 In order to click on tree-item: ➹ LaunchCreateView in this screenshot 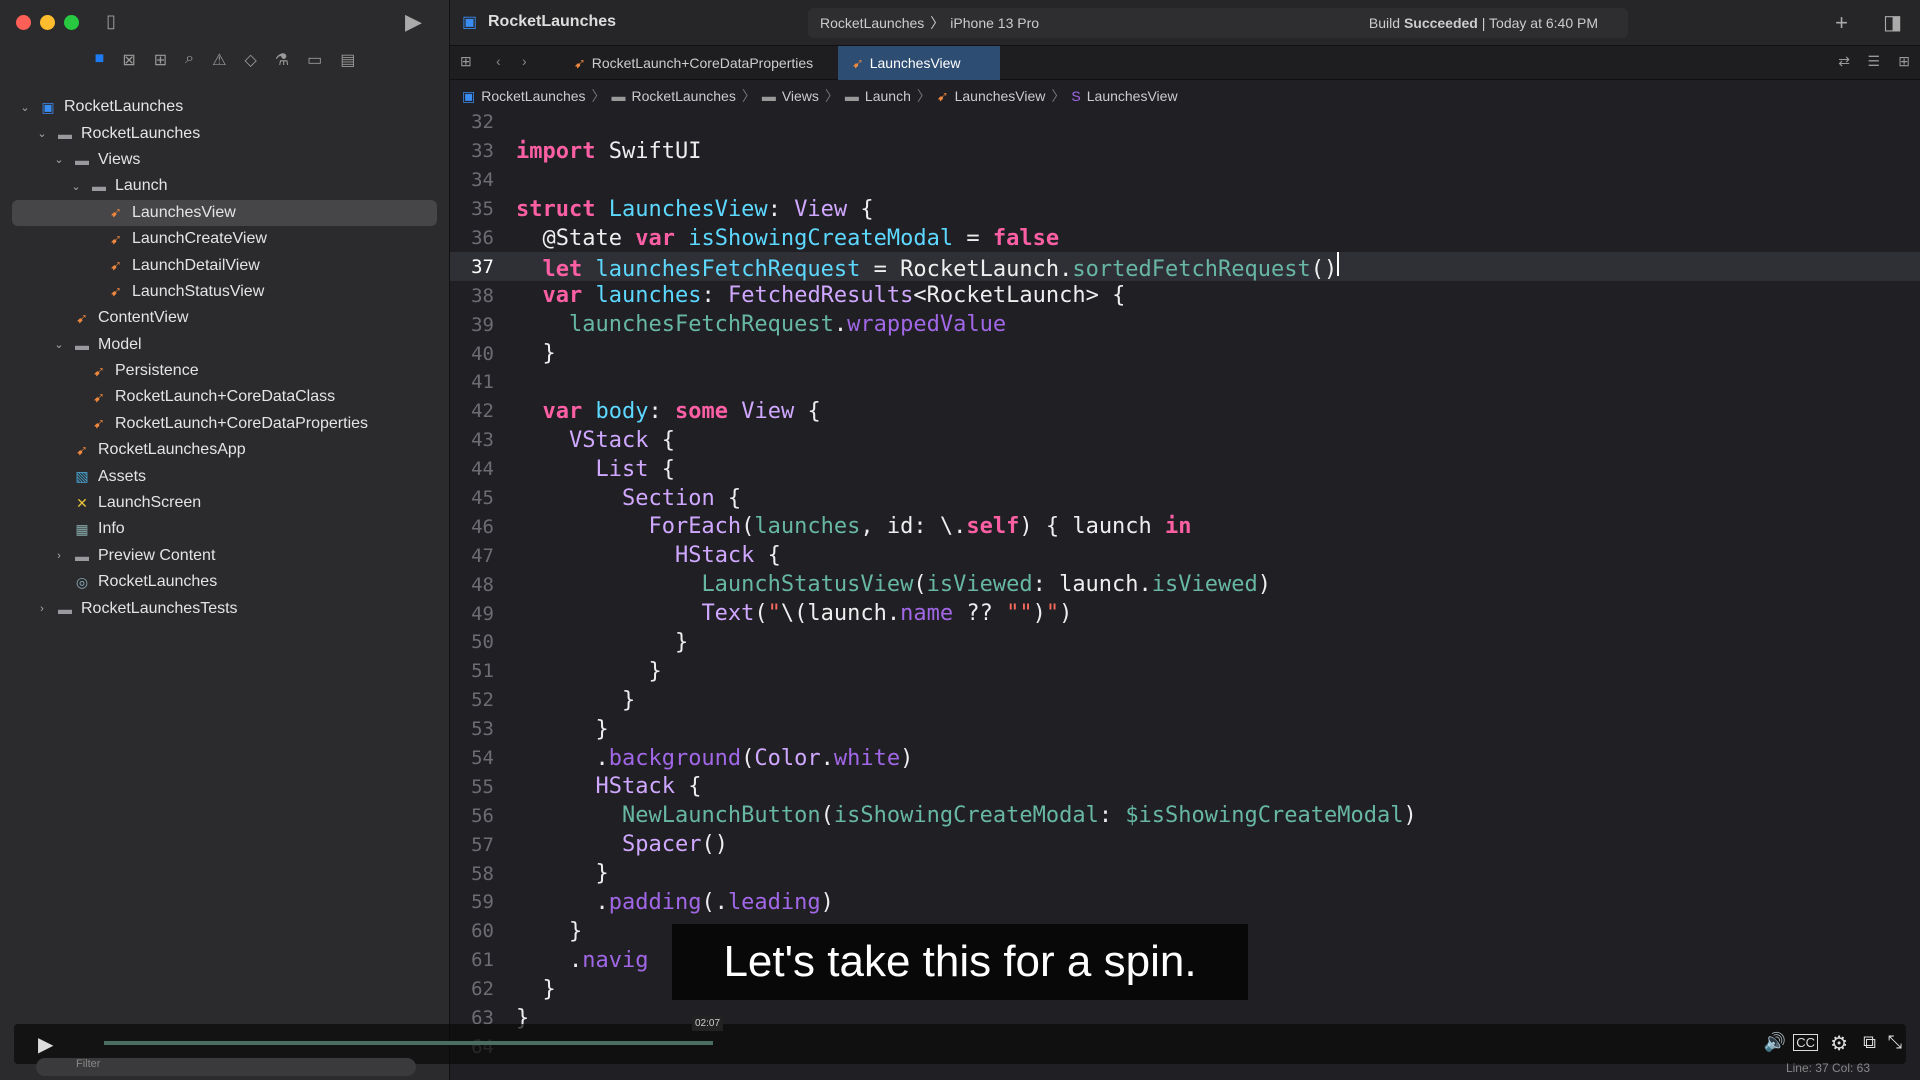, I will do `click(224, 239)`.